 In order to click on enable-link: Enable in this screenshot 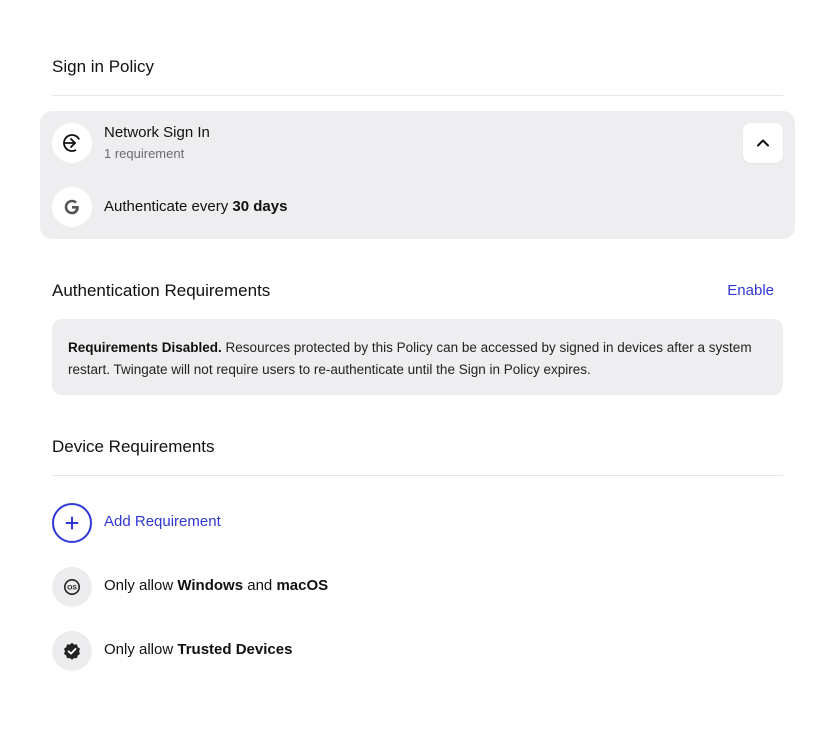, I will do `click(750, 290)`.